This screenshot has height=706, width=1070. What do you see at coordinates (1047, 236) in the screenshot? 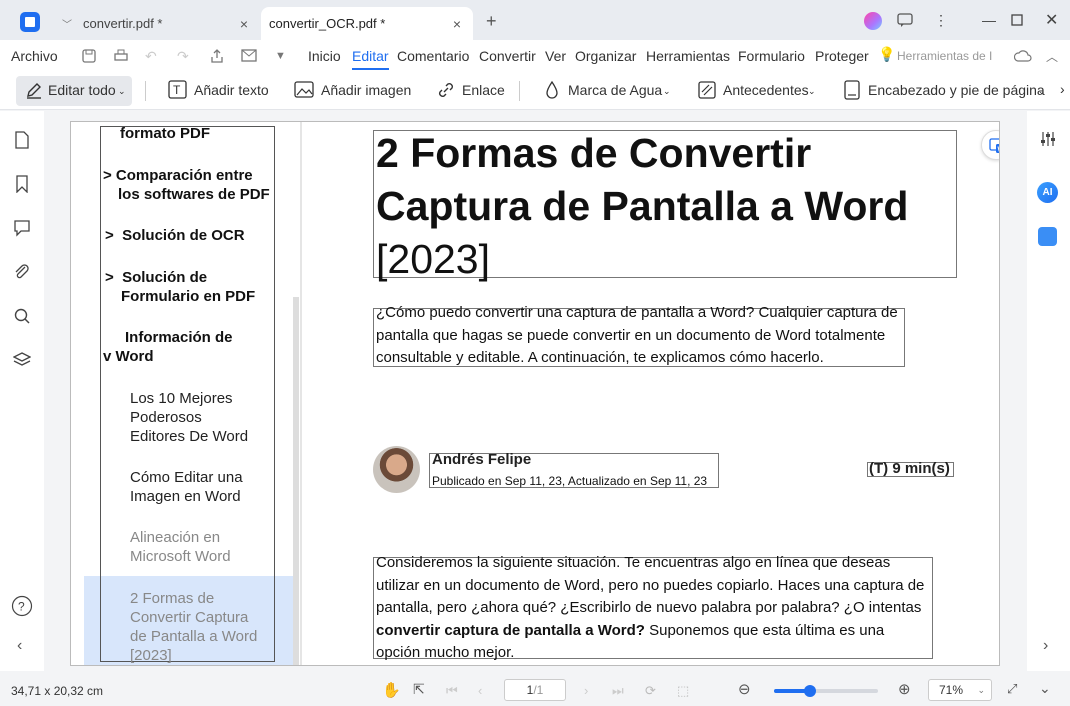
I see `translate-icon` at bounding box center [1047, 236].